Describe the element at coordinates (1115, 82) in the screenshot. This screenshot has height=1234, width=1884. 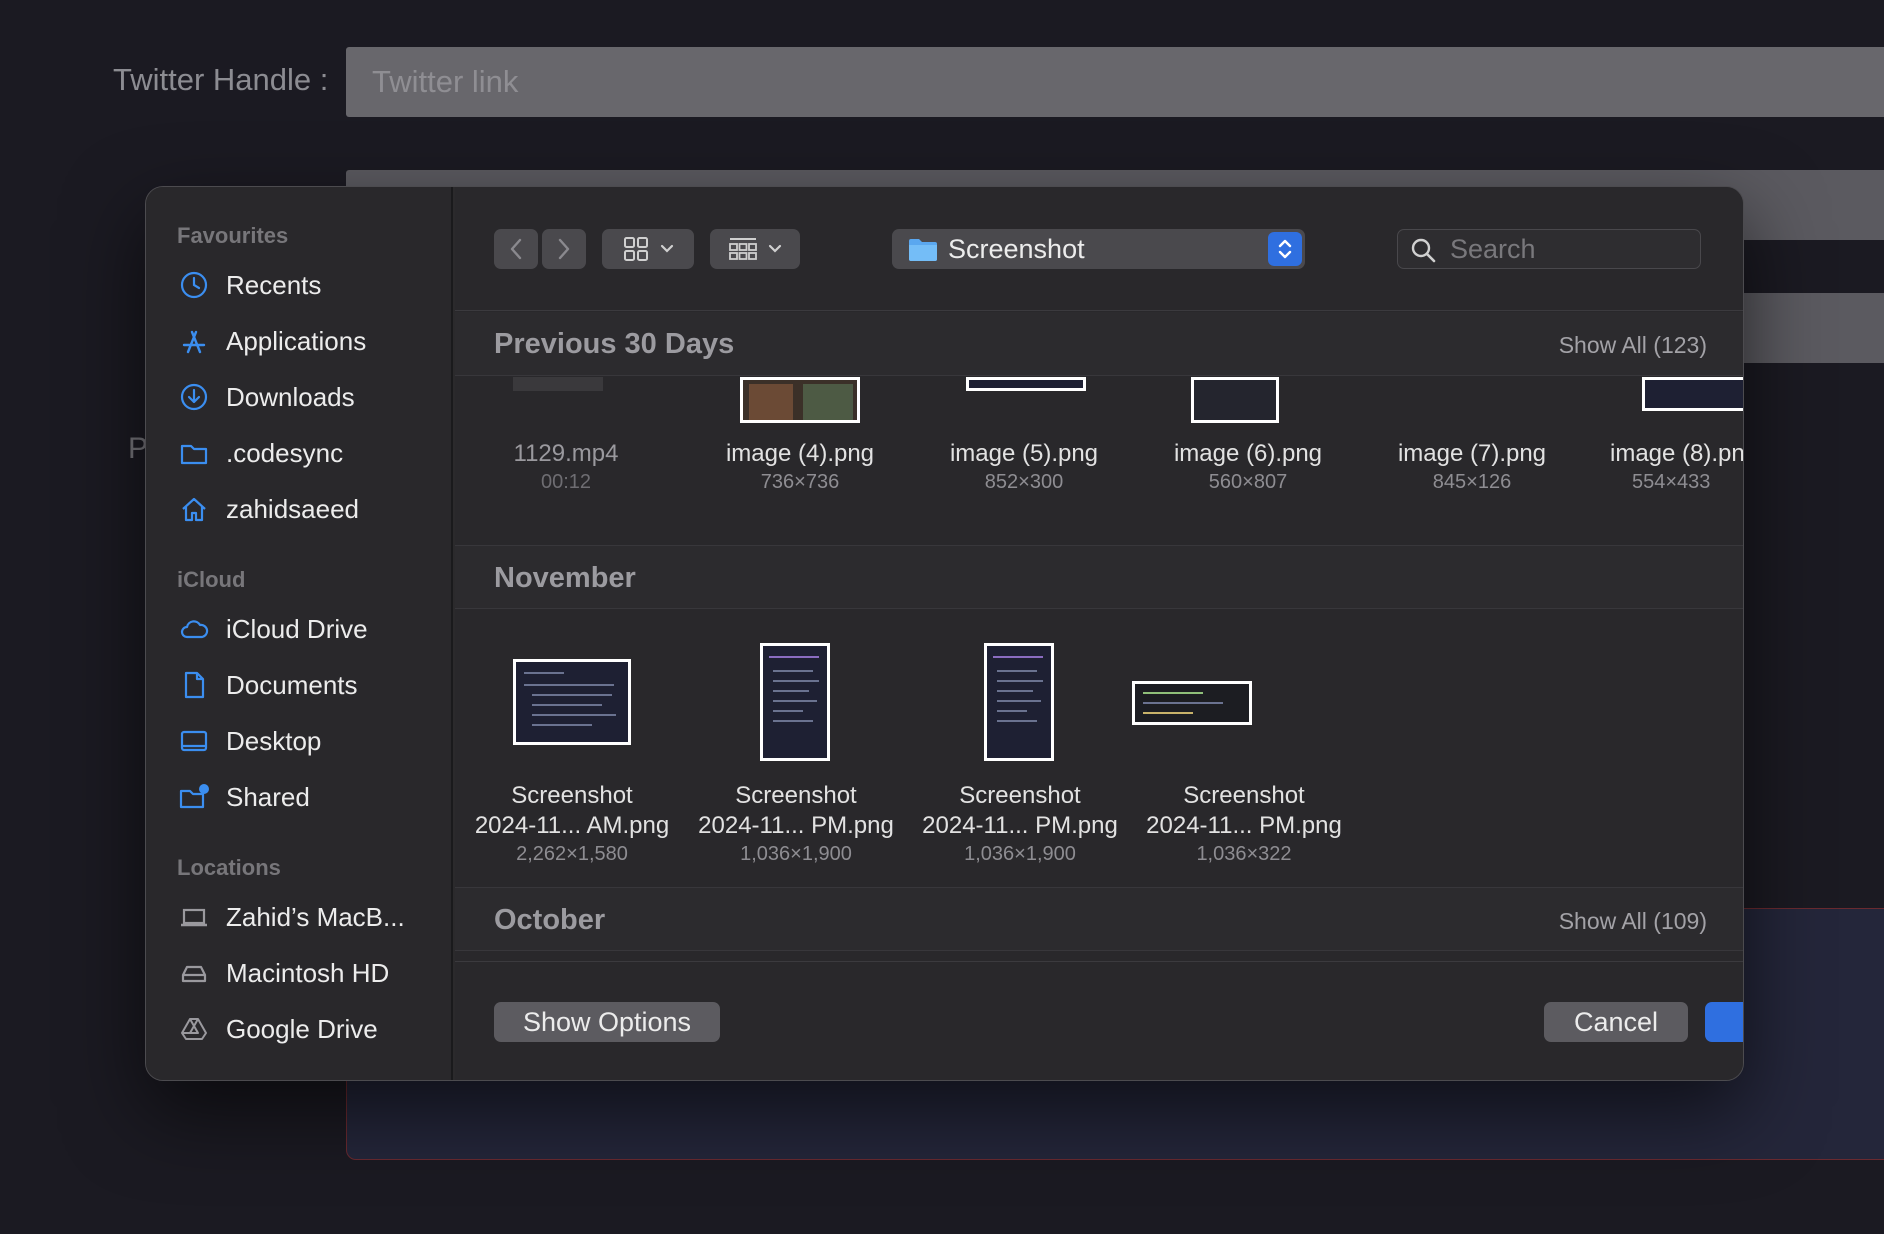
I see `twitter-link-input: Twitter link` at that location.